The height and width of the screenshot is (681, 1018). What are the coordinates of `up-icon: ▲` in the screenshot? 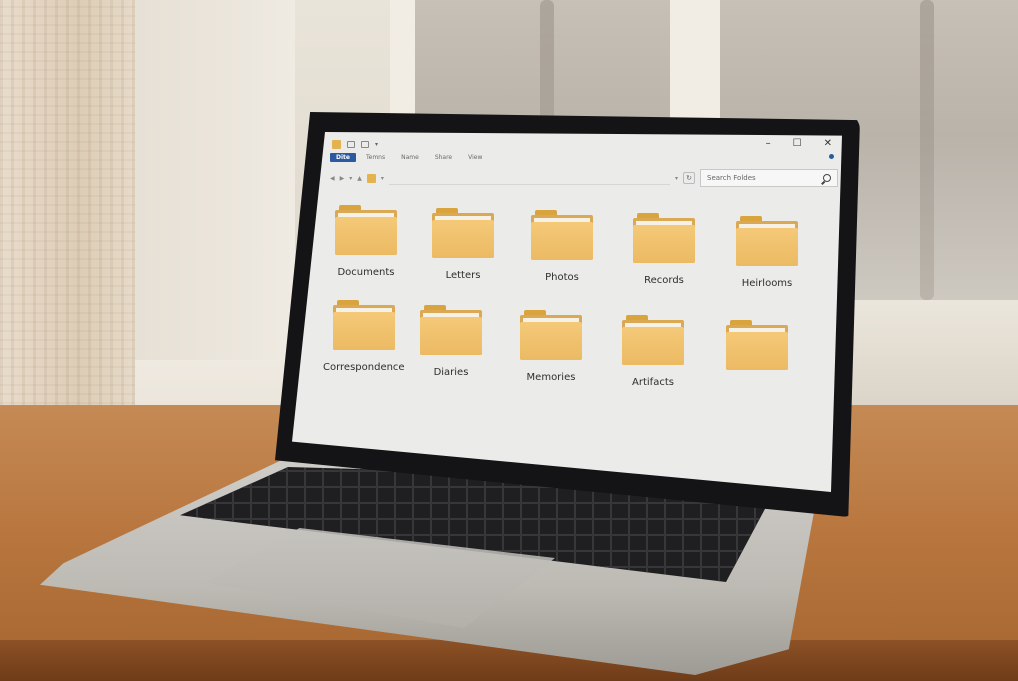 It's located at (359, 178).